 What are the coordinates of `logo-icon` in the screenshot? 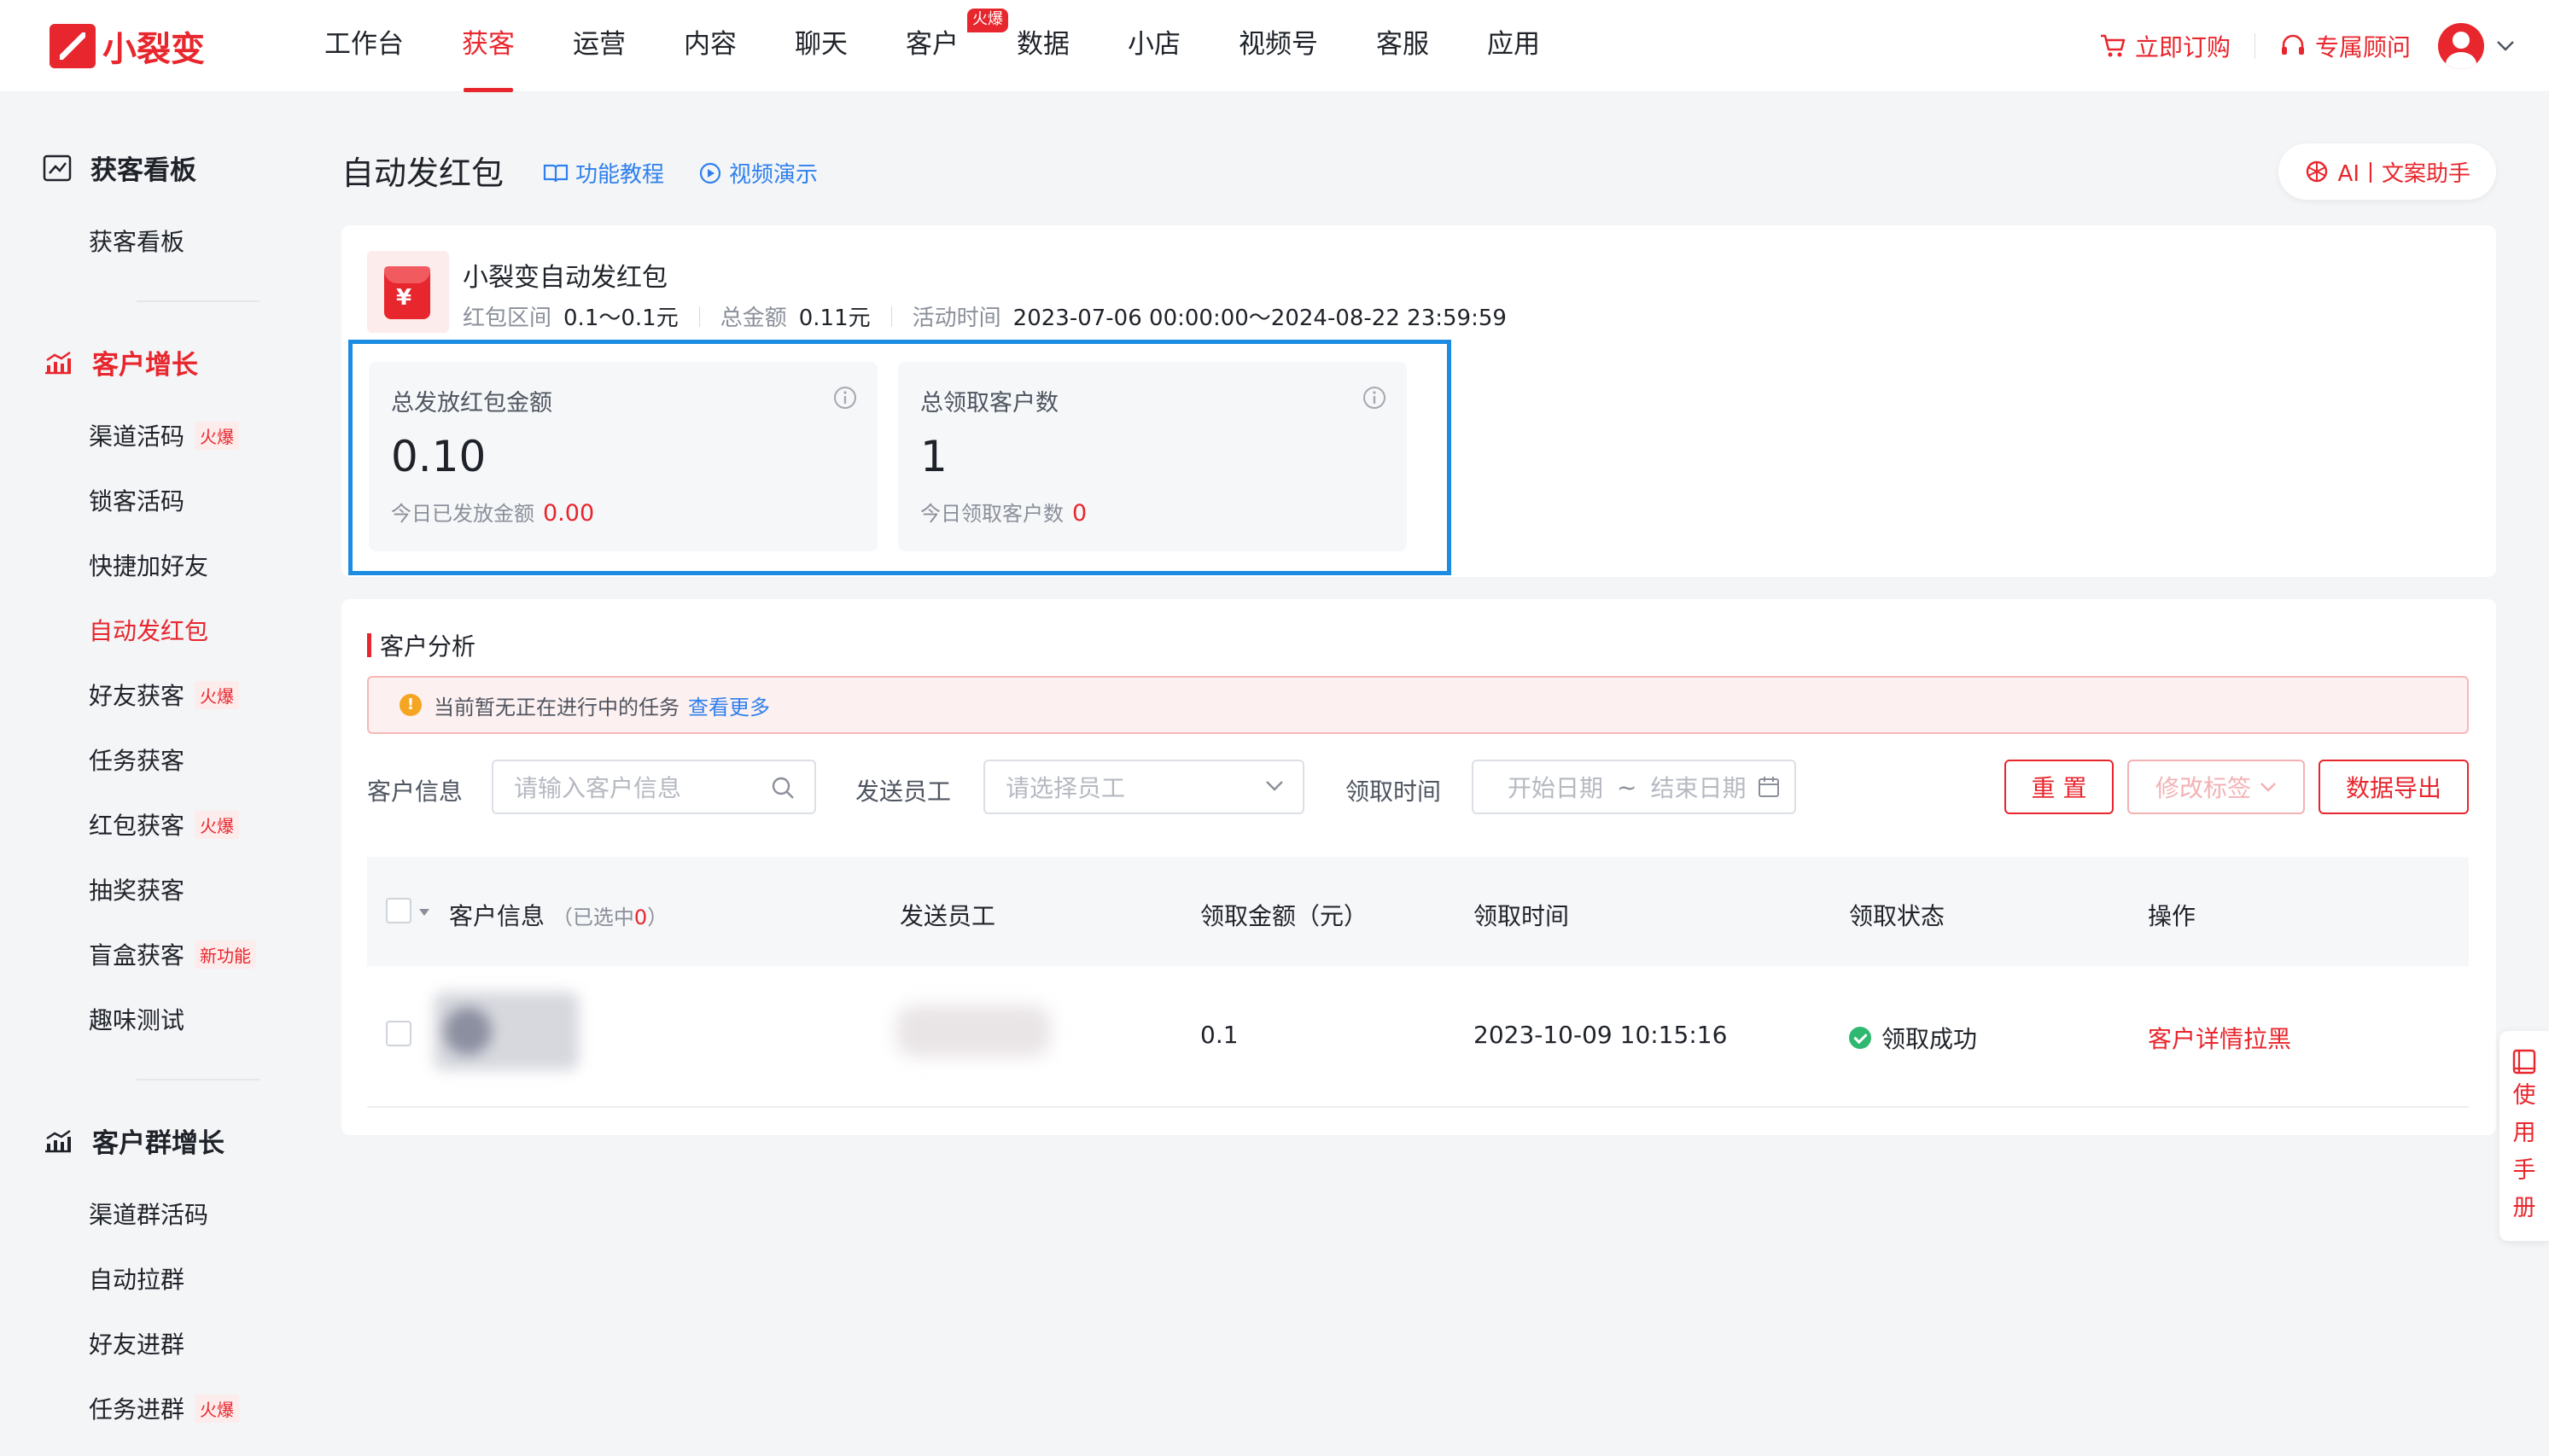 It's located at (73, 46).